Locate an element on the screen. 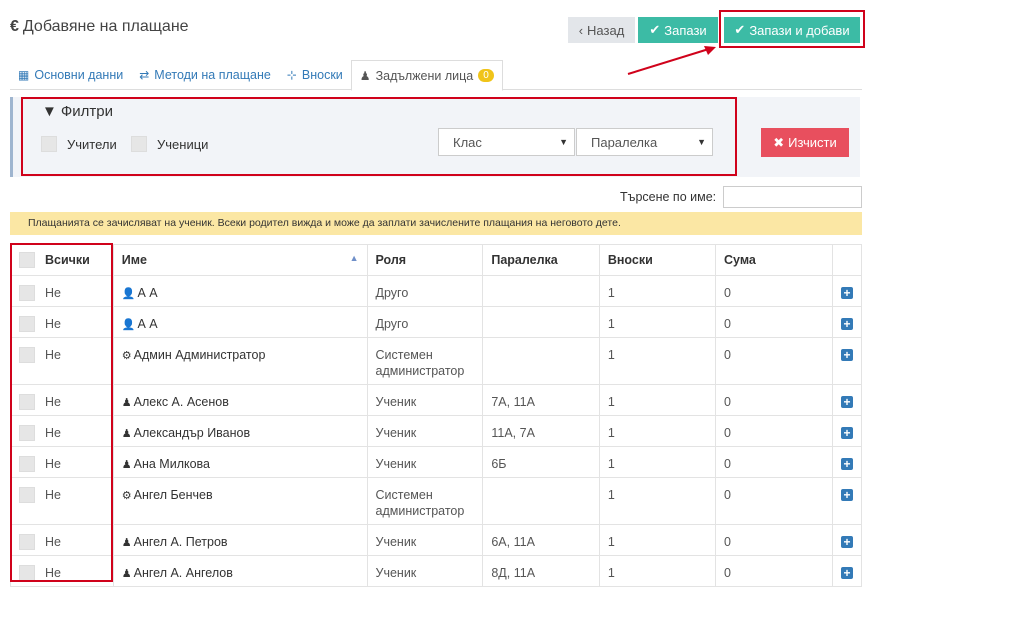  row-name: Ангел А. Ангелов is located at coordinates (183, 573).